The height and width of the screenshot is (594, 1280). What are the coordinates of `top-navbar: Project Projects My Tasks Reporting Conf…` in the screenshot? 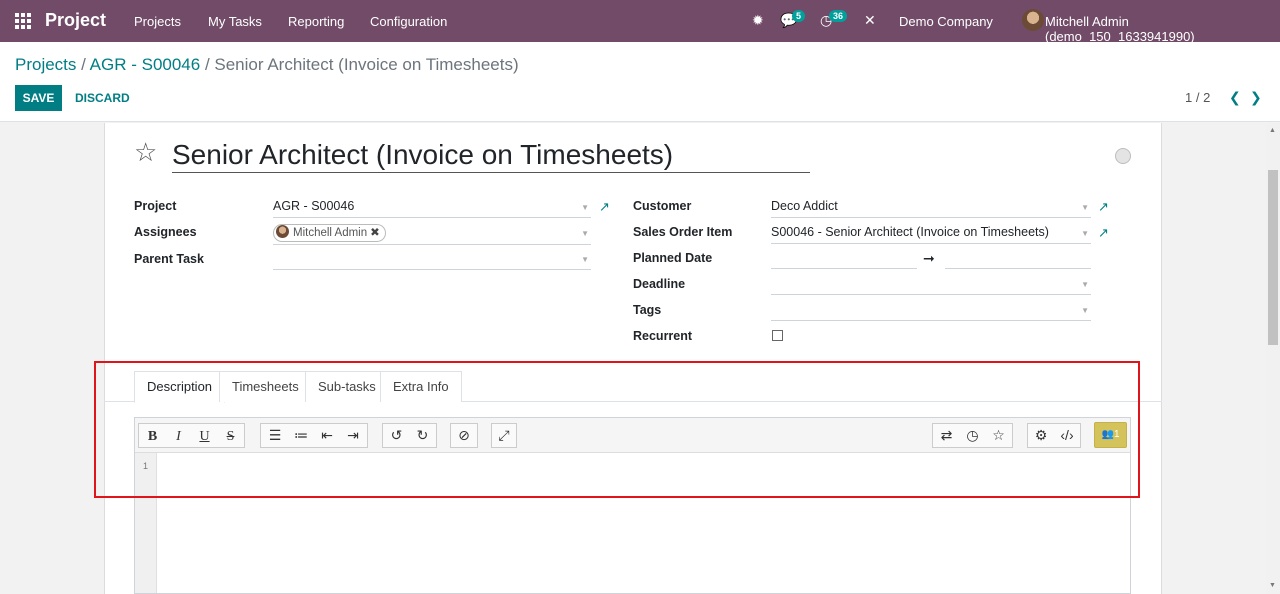 It's located at (640, 22).